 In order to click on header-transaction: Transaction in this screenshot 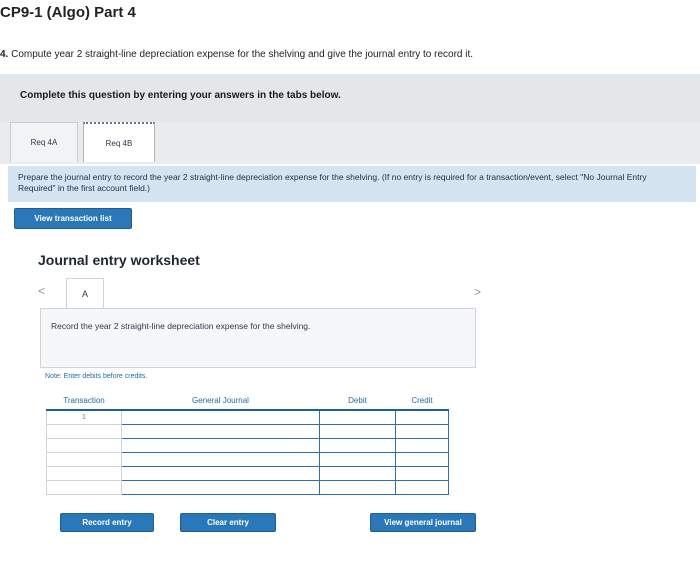, I will do `click(84, 401)`.